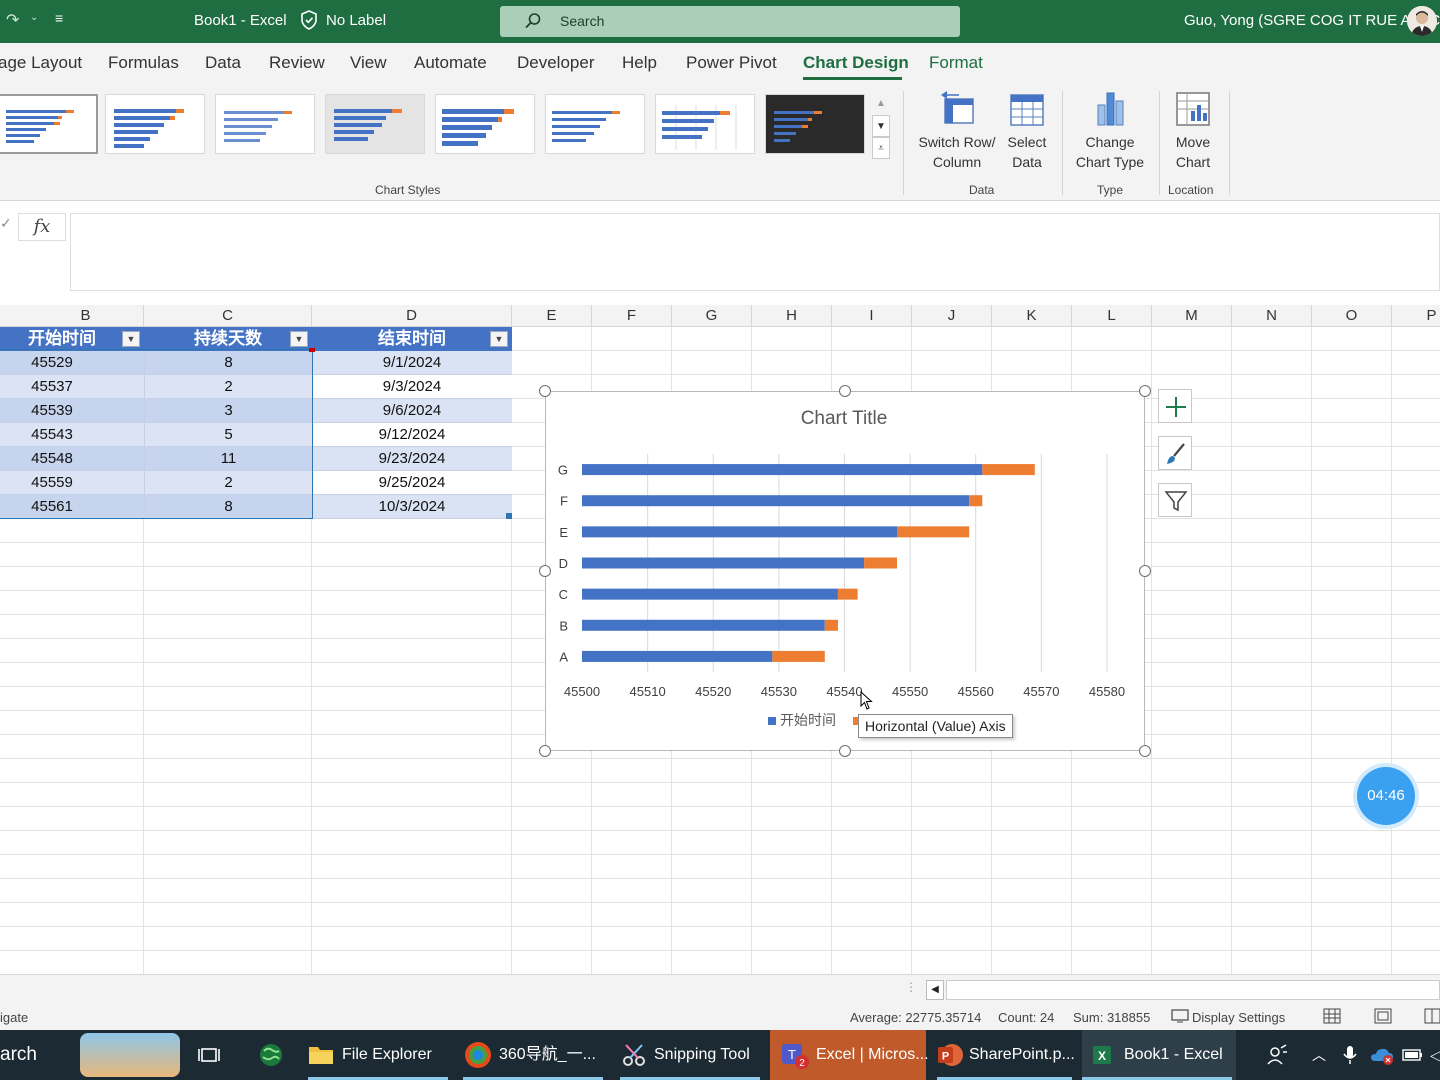 This screenshot has width=1440, height=1080. Describe the element at coordinates (72, 435) in the screenshot. I see `table-cell: 45543` at that location.